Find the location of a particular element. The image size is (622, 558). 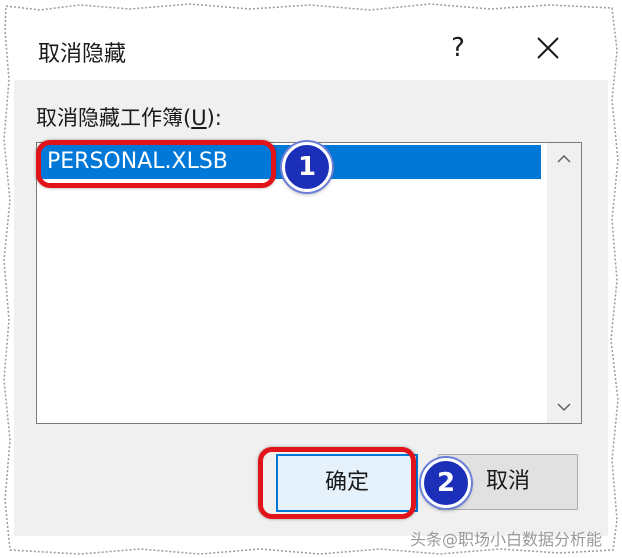

chevron-down-icon is located at coordinates (564, 407).